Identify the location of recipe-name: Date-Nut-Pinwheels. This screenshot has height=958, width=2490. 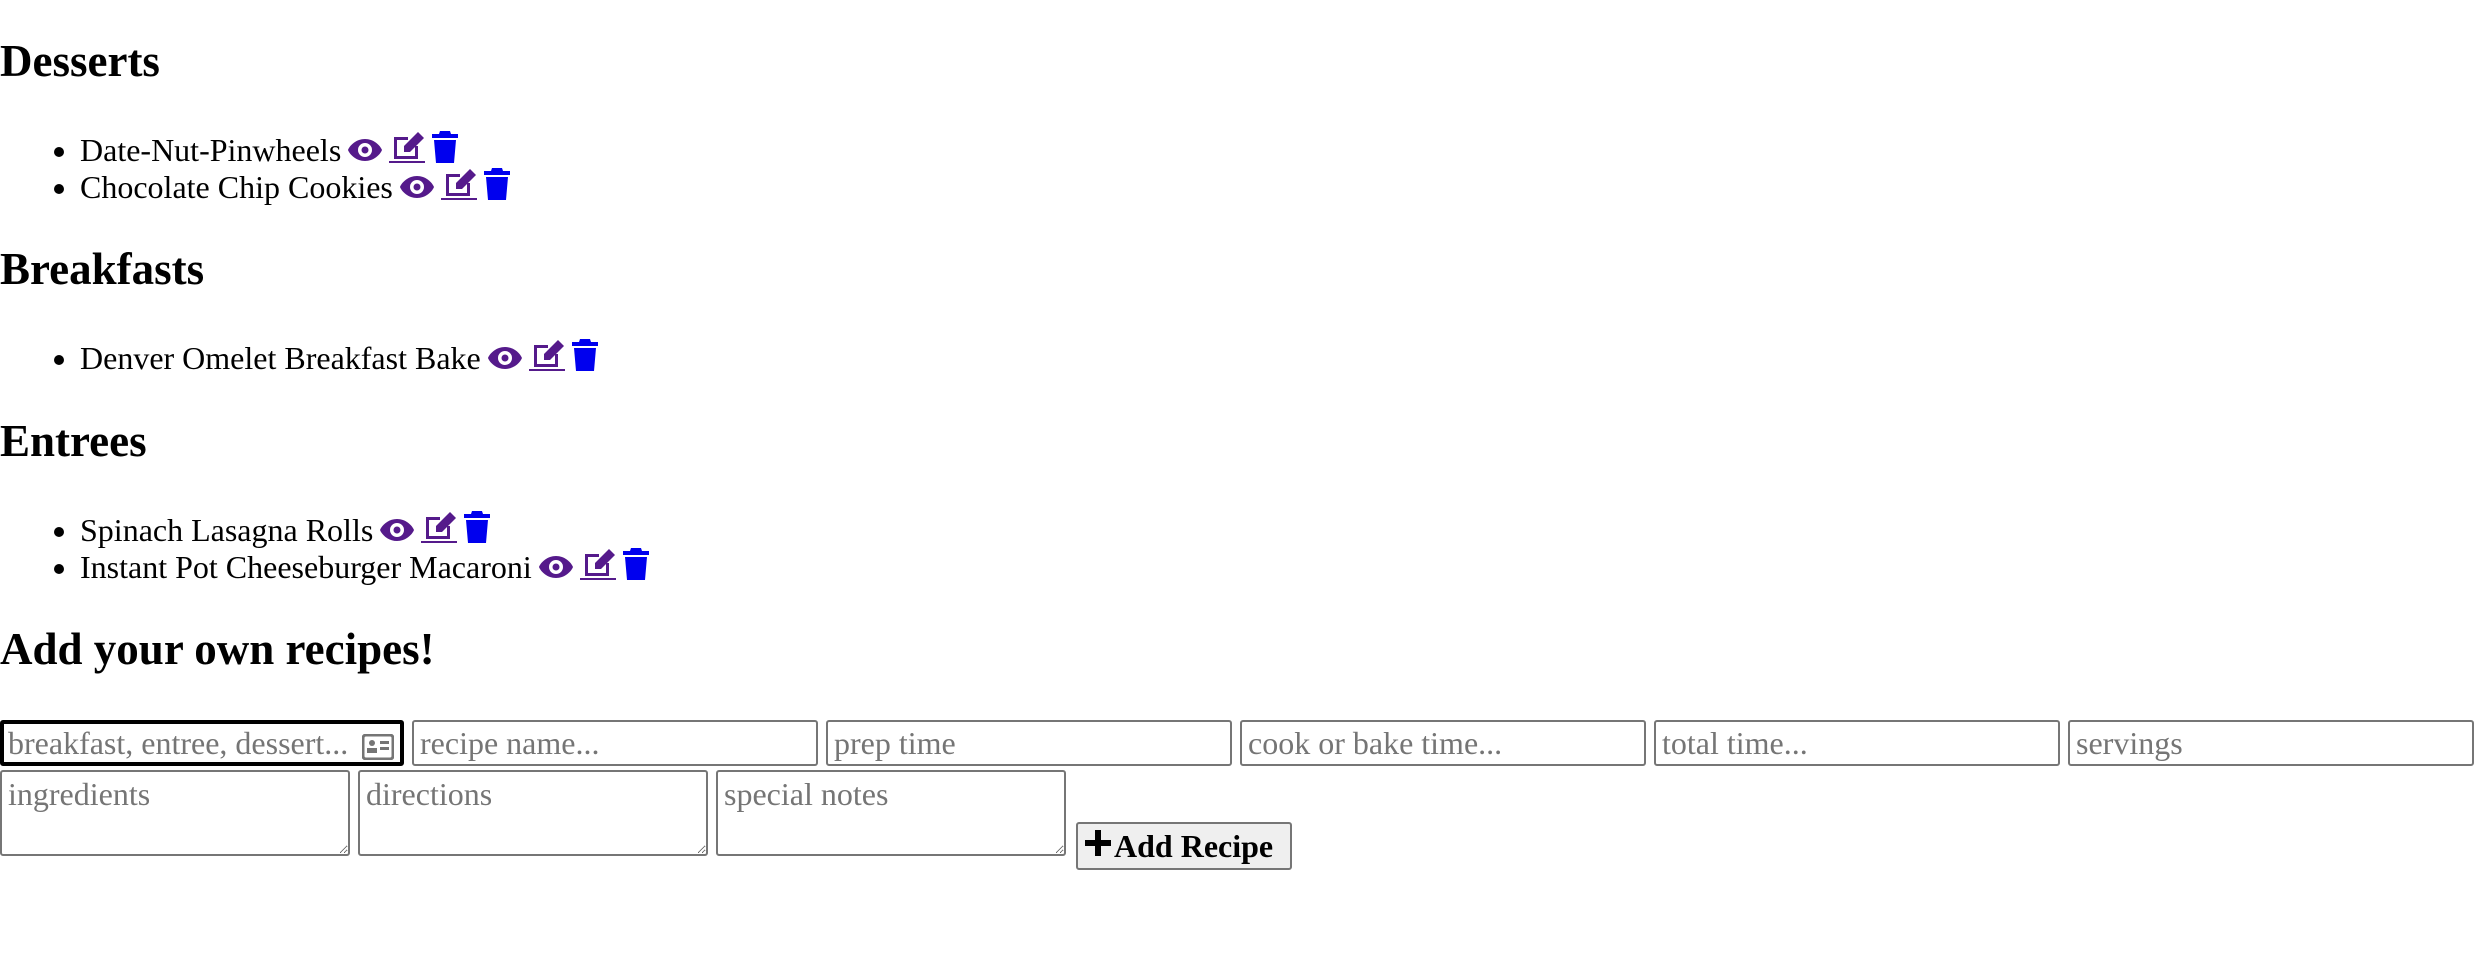
(211, 150).